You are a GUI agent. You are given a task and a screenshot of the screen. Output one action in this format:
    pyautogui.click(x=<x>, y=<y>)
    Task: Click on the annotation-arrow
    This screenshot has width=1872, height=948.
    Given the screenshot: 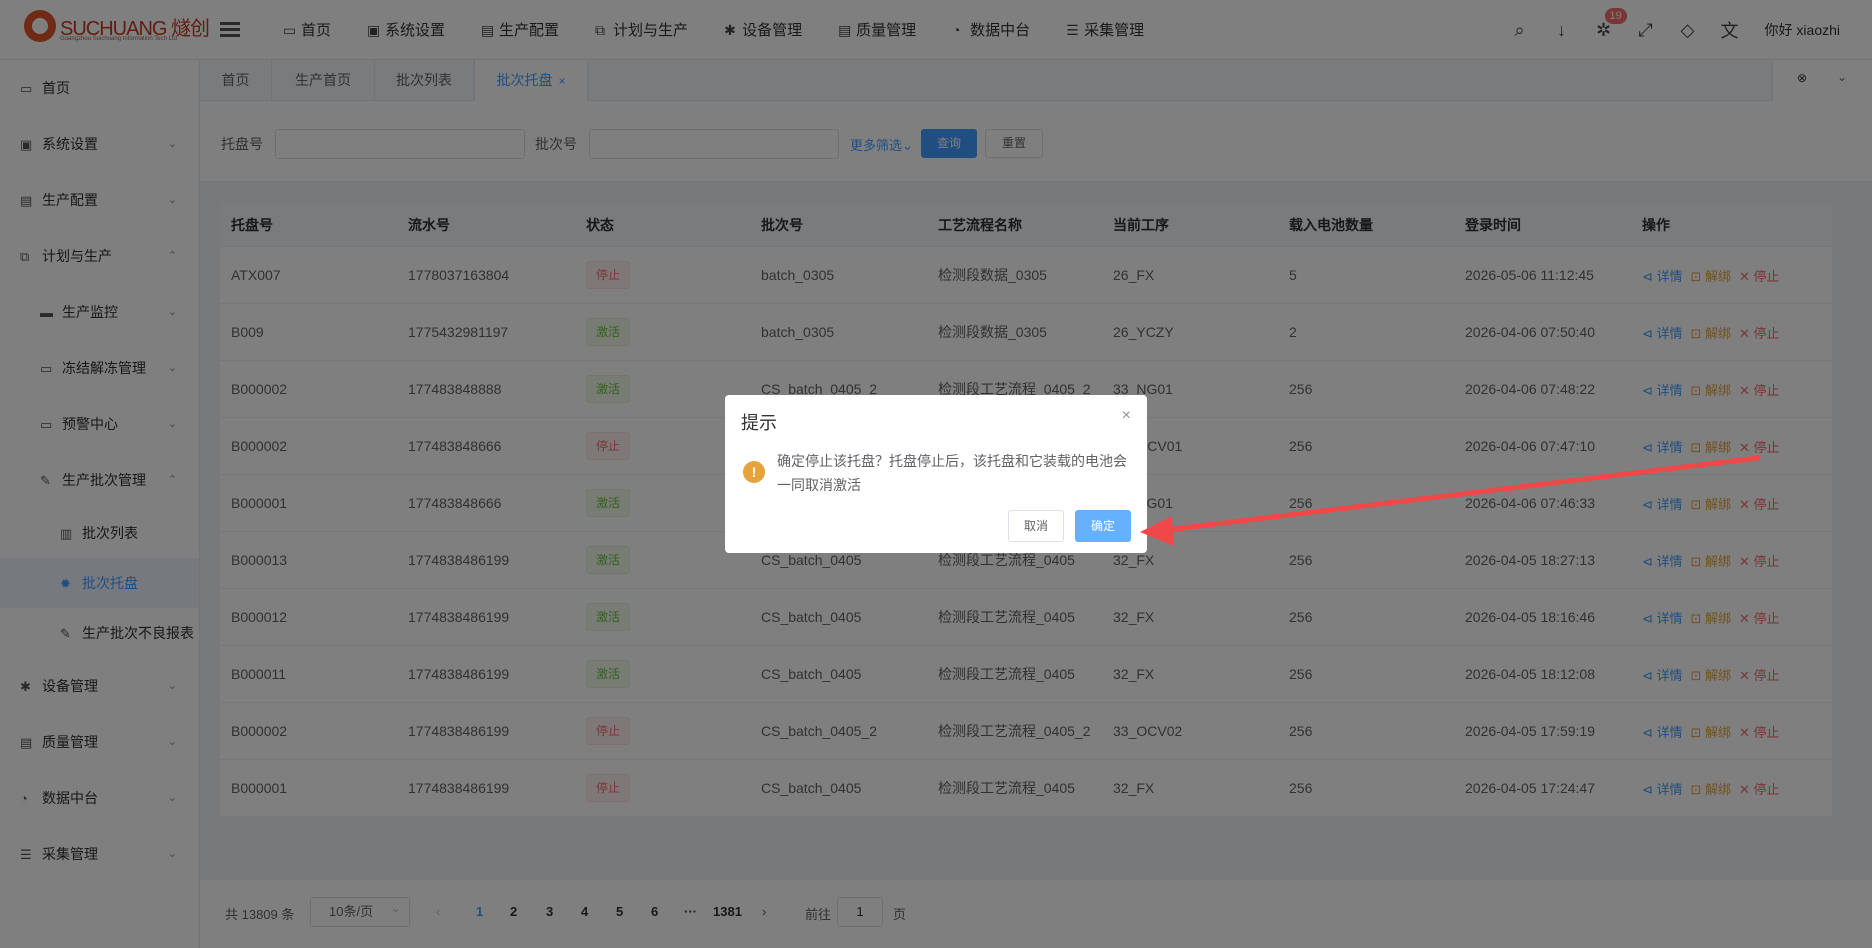 What is the action you would take?
    pyautogui.click(x=1450, y=500)
    